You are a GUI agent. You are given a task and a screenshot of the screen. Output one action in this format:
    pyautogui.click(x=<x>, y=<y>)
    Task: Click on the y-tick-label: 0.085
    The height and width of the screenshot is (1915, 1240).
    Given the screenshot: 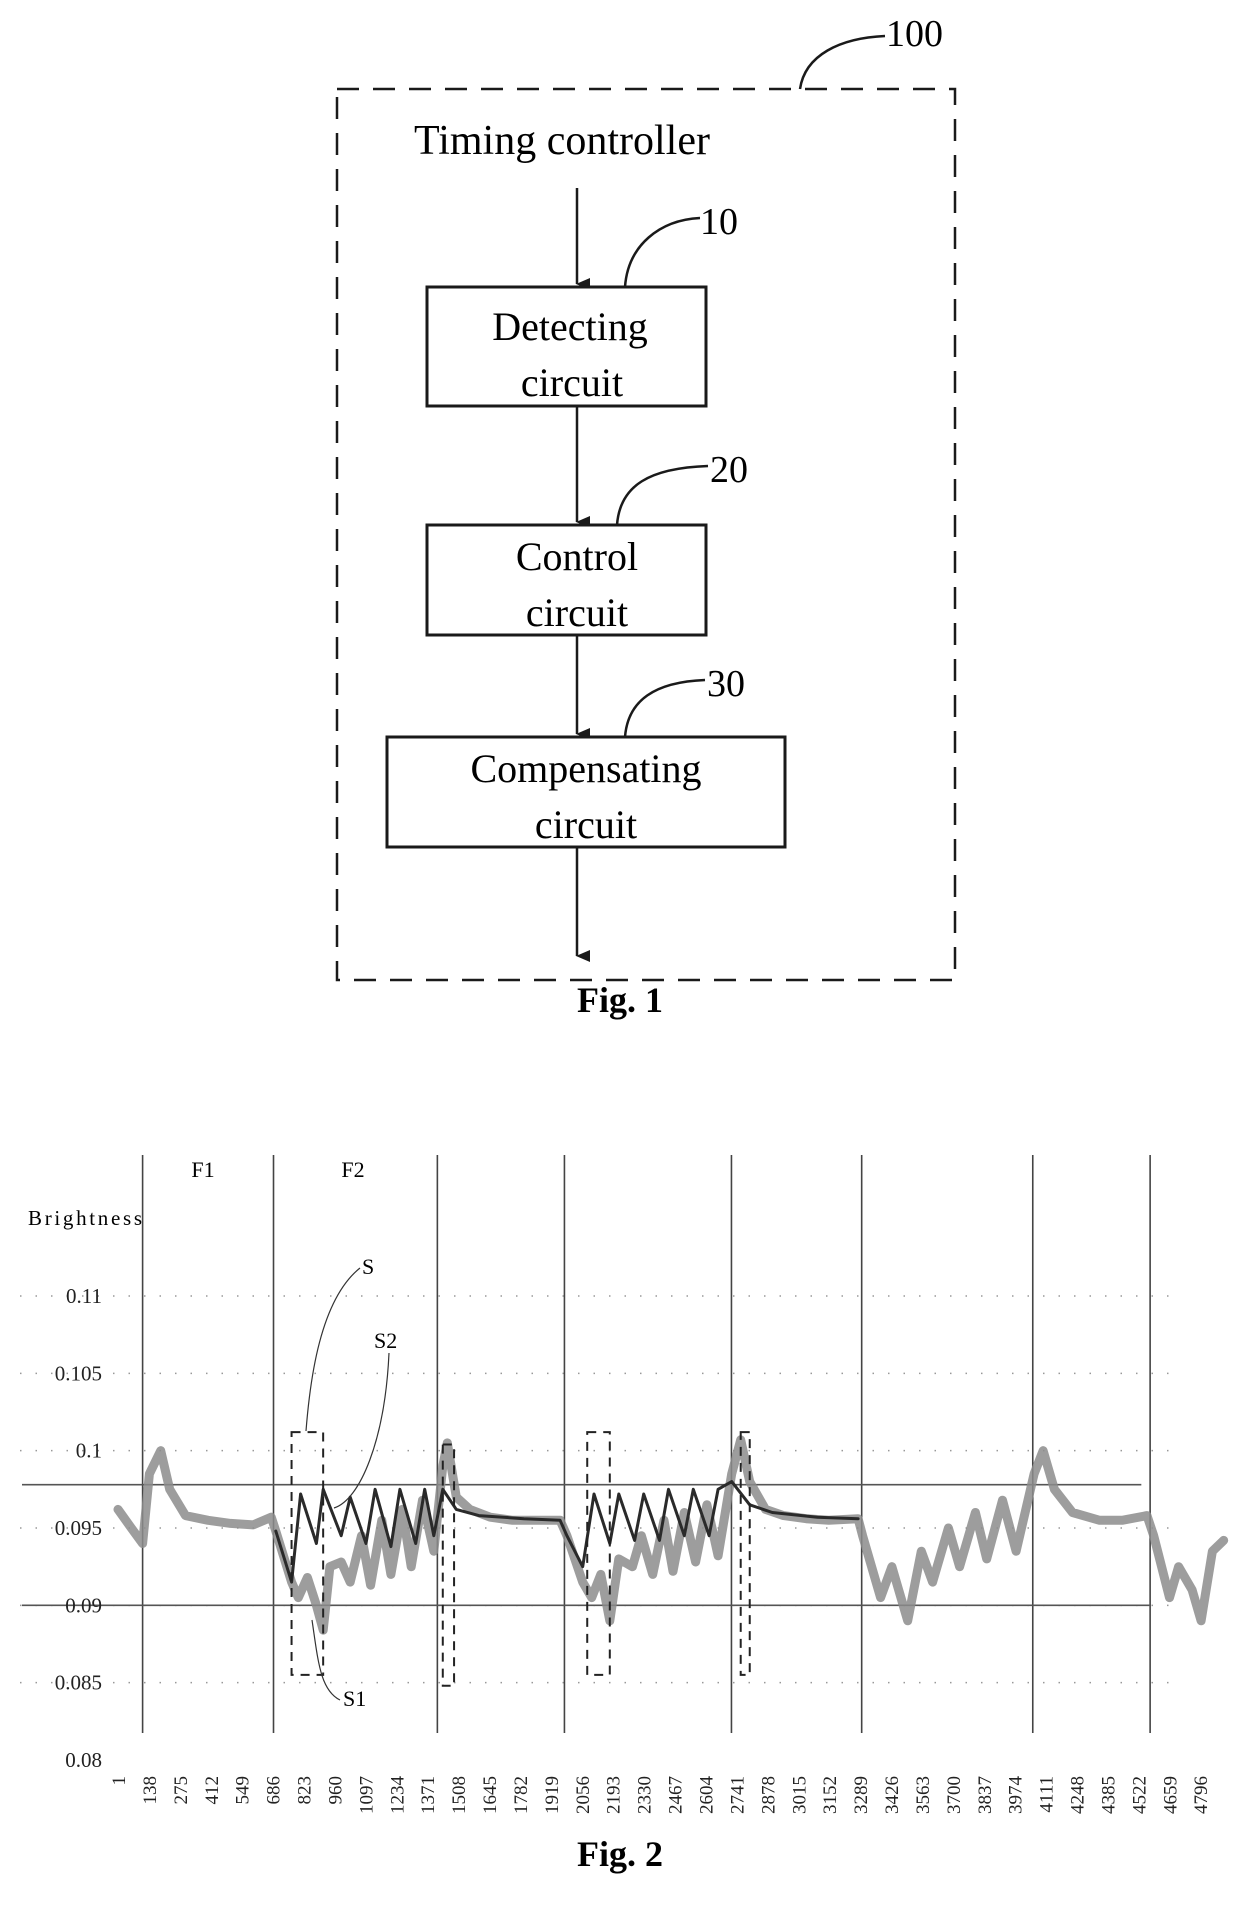 What is the action you would take?
    pyautogui.click(x=78, y=1683)
    